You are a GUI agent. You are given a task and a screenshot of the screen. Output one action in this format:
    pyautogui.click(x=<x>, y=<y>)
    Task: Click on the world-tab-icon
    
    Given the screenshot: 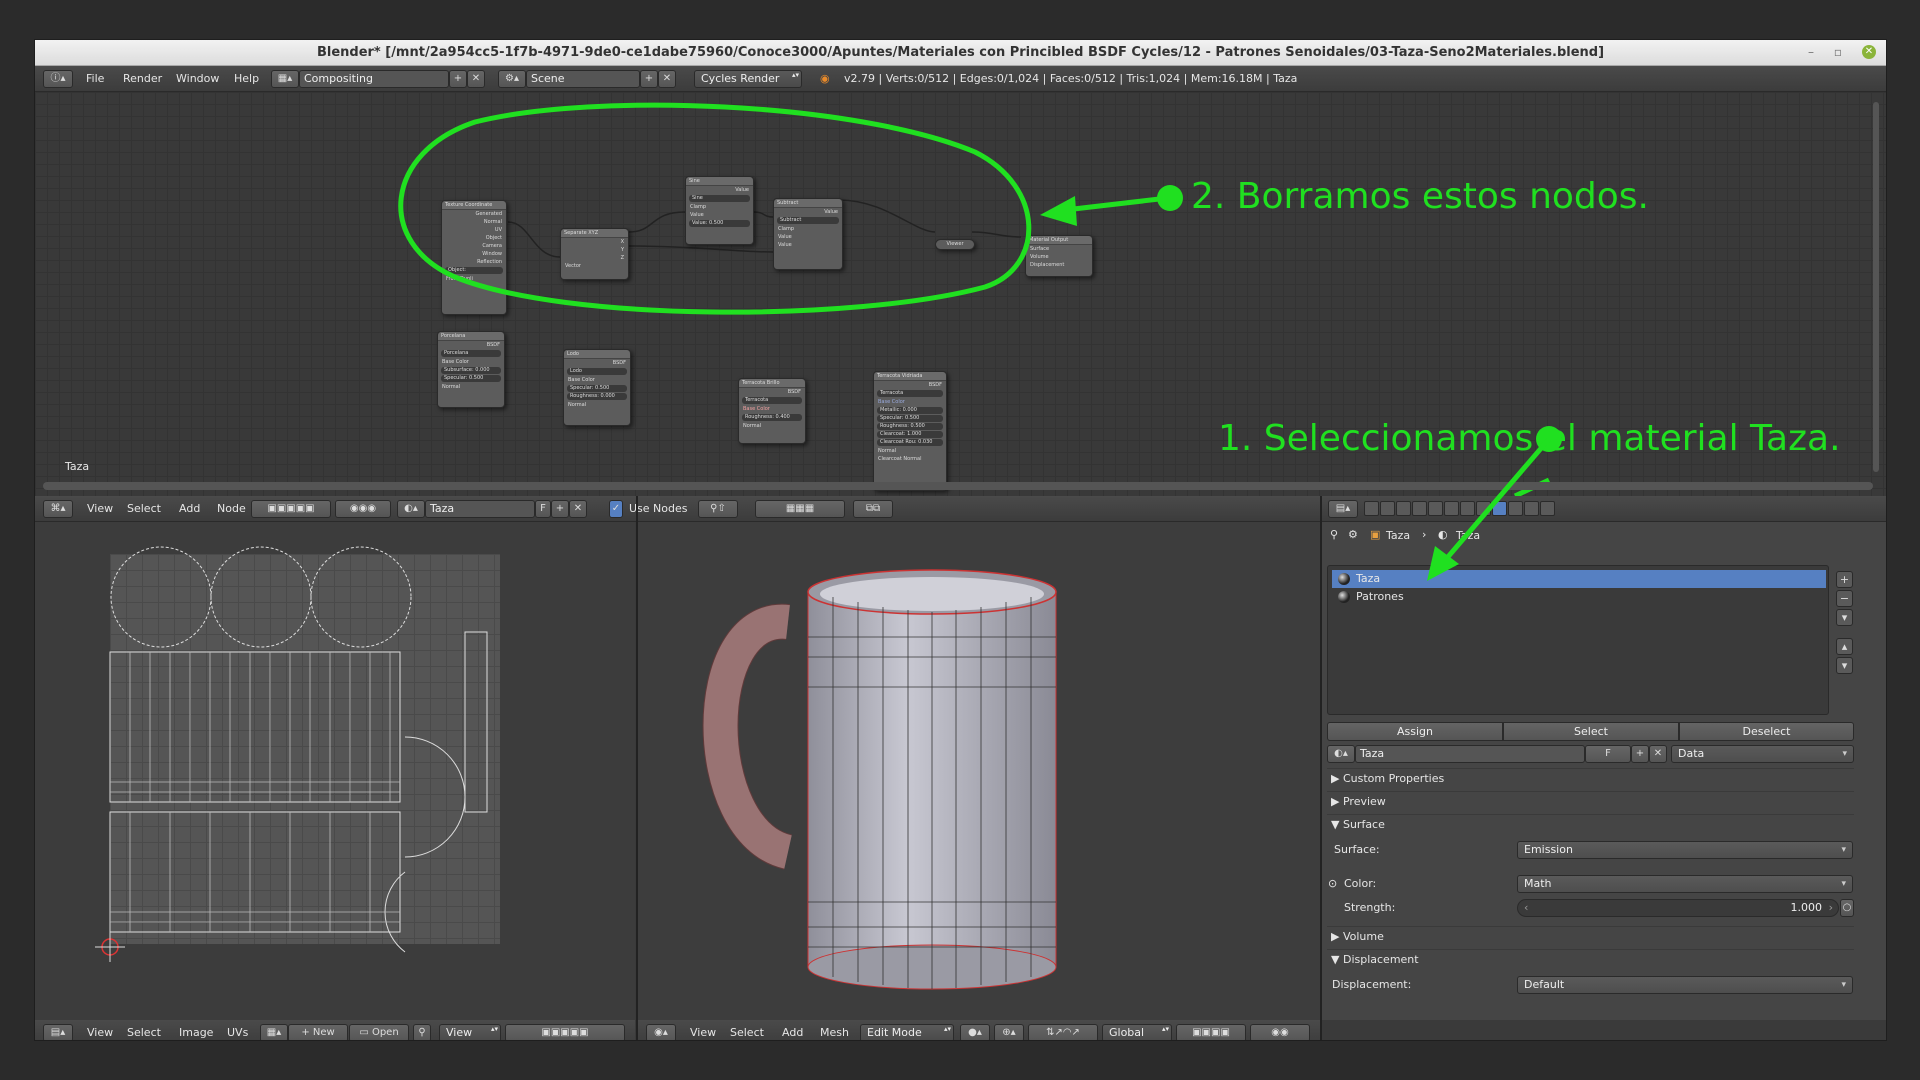 What is the action you would take?
    pyautogui.click(x=1419, y=508)
    